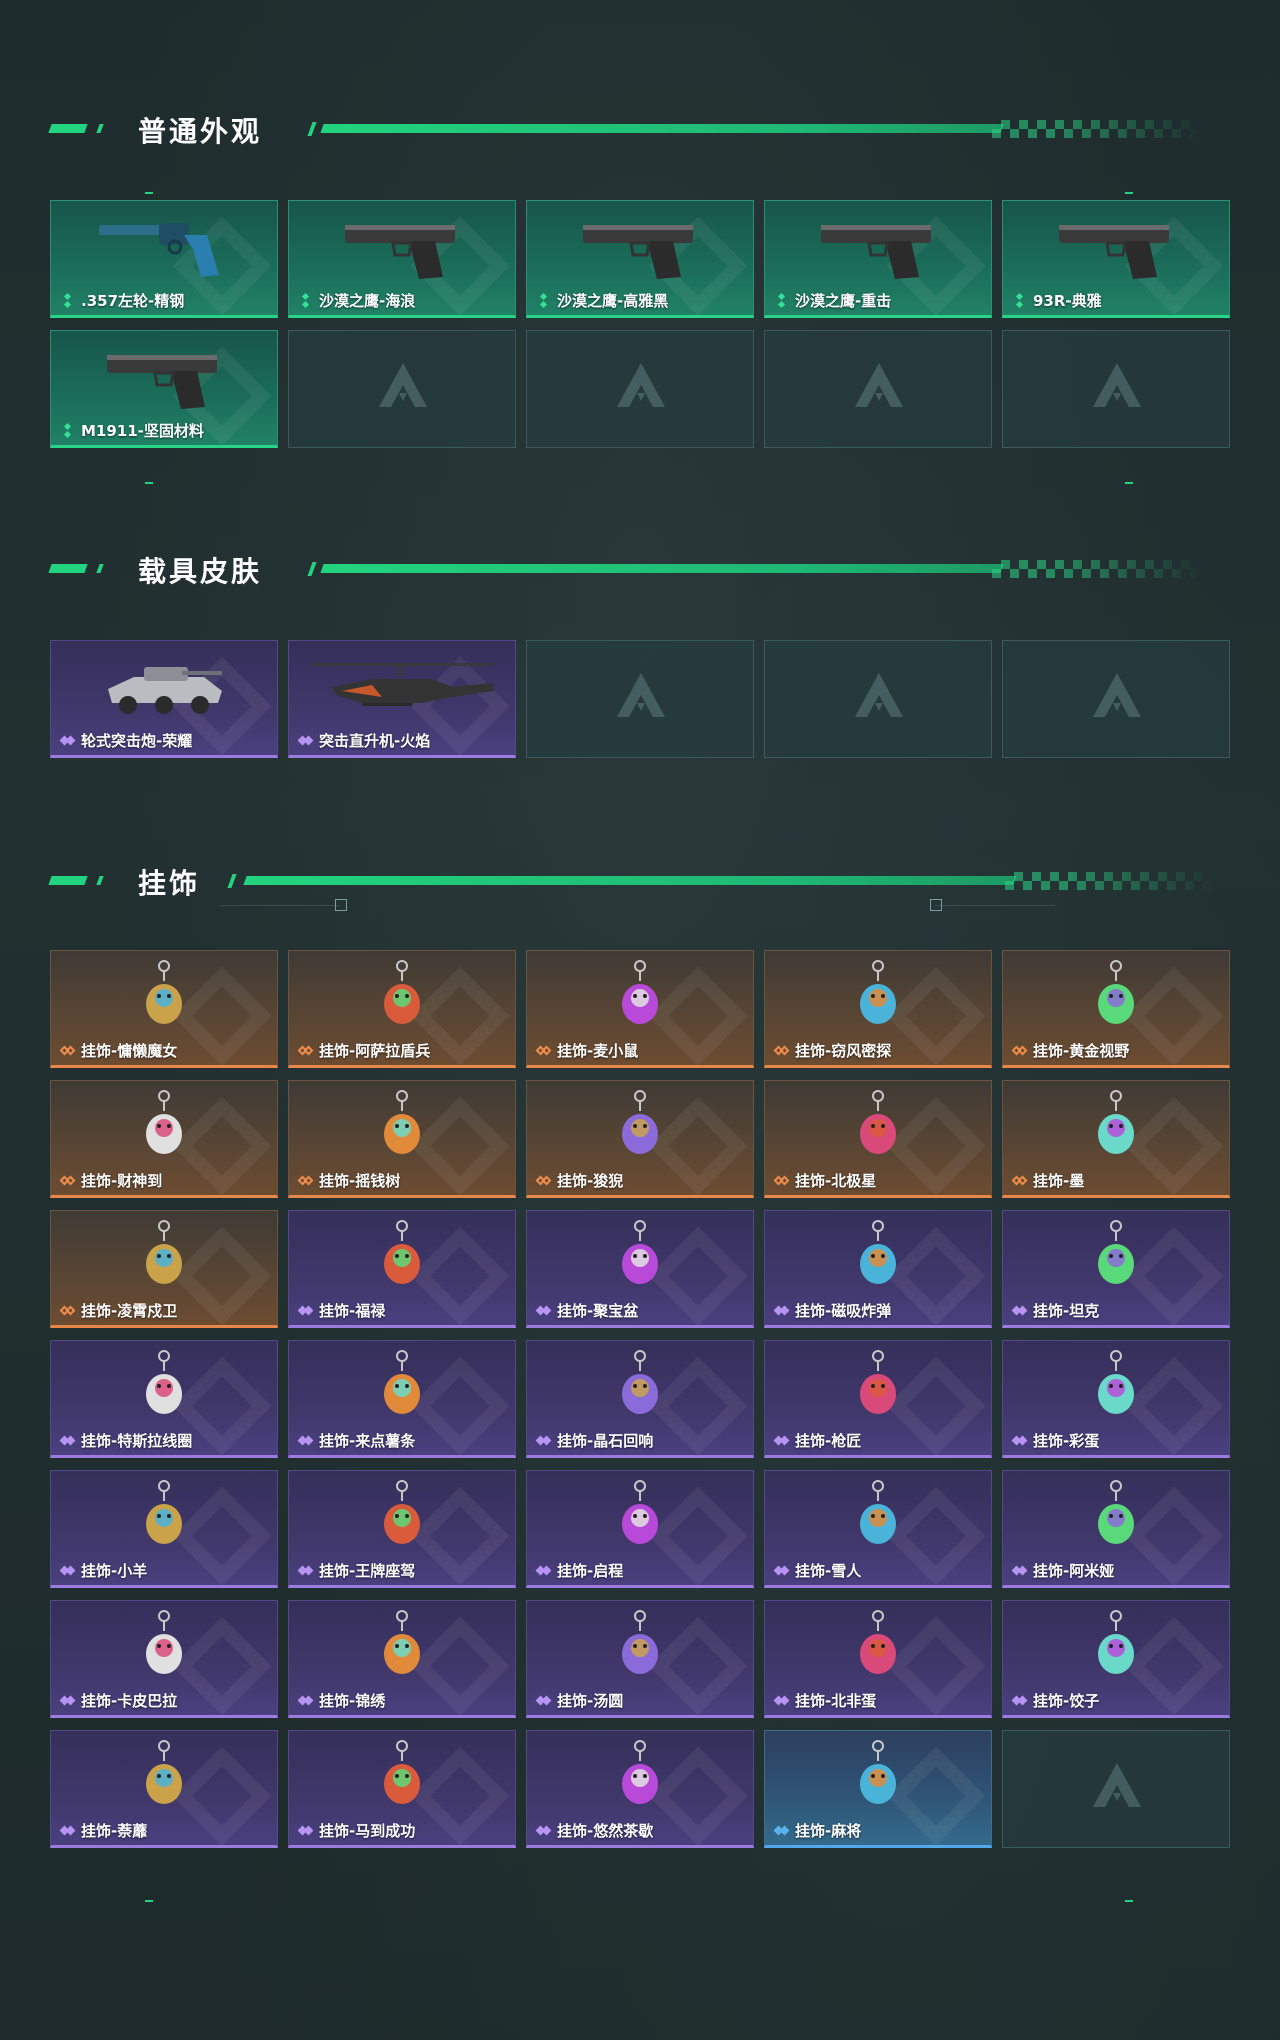  What do you see at coordinates (878, 259) in the screenshot?
I see `weapon-card: 沙漠之鹰-重击` at bounding box center [878, 259].